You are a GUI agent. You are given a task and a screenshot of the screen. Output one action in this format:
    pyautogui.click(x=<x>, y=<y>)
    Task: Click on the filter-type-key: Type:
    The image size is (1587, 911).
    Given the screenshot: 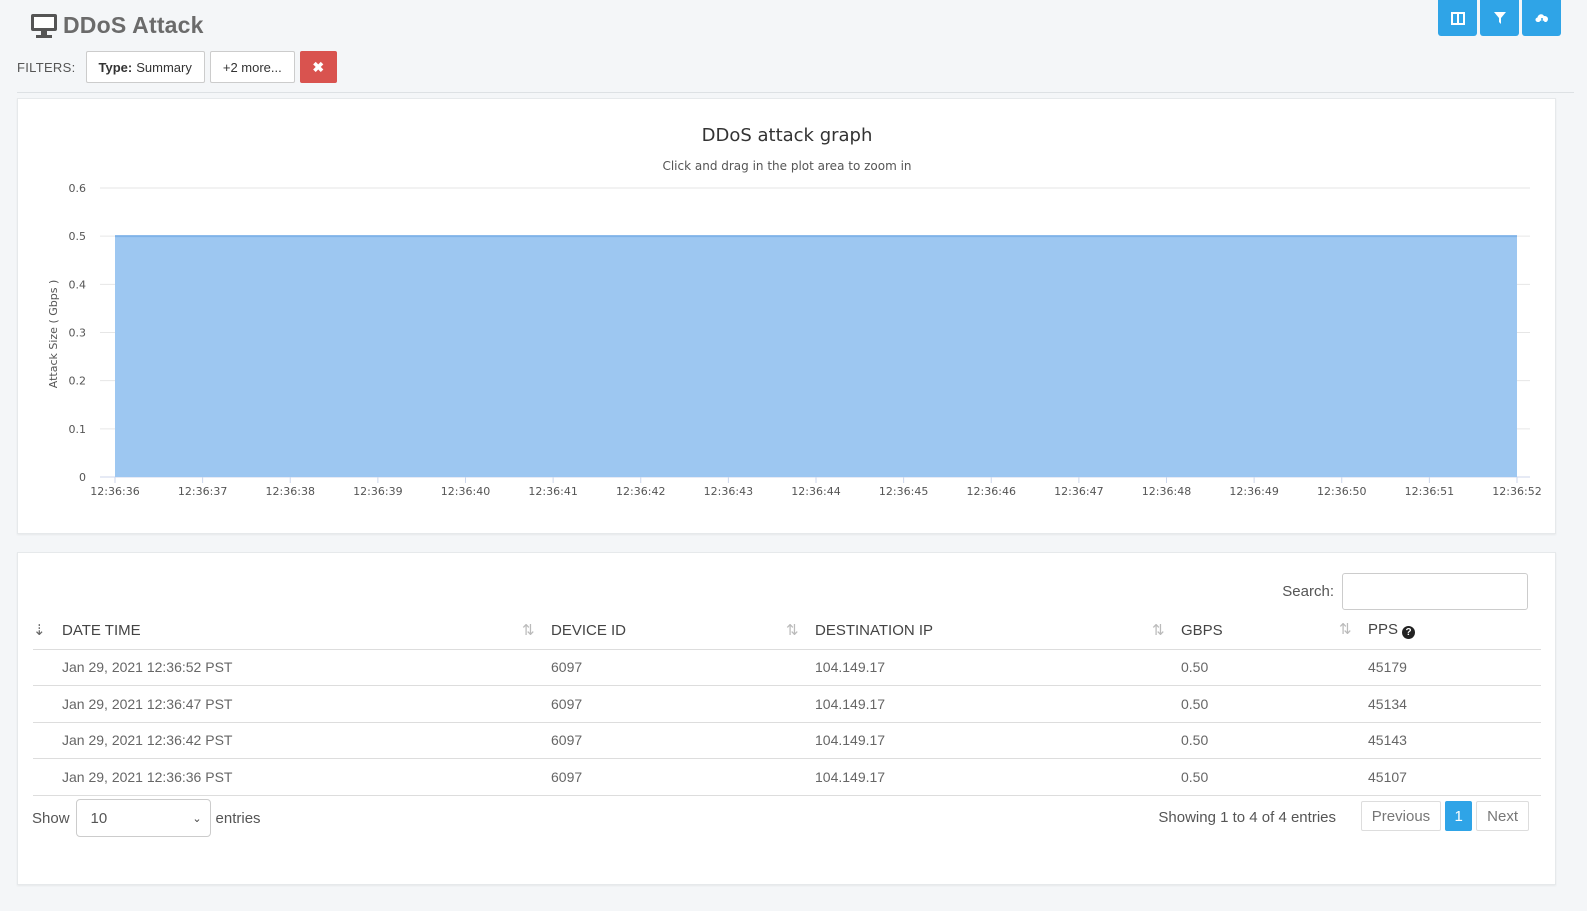 What is the action you would take?
    pyautogui.click(x=115, y=67)
    